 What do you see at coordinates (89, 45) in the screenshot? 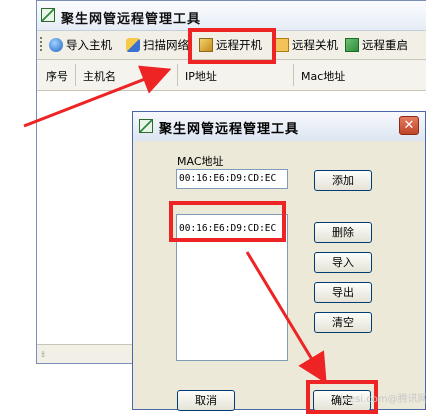
I see `import-hosts-label: 导入主机` at bounding box center [89, 45].